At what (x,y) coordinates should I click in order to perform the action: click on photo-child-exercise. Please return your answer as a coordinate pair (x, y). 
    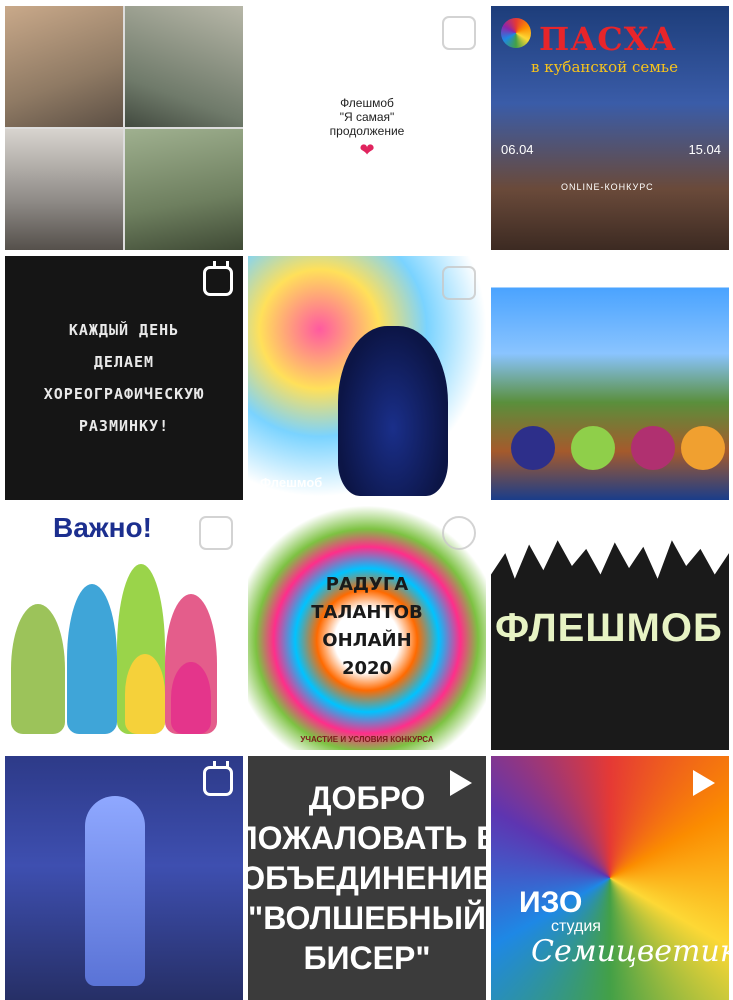
    Looking at the image, I should click on (184, 66).